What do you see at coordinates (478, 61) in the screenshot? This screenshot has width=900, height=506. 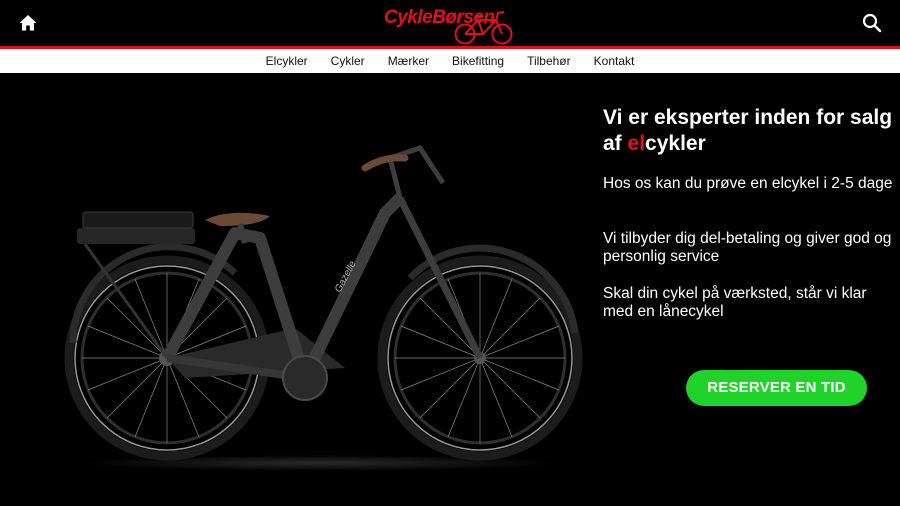 I see `nav-item-bikefitting: Bikefitting` at bounding box center [478, 61].